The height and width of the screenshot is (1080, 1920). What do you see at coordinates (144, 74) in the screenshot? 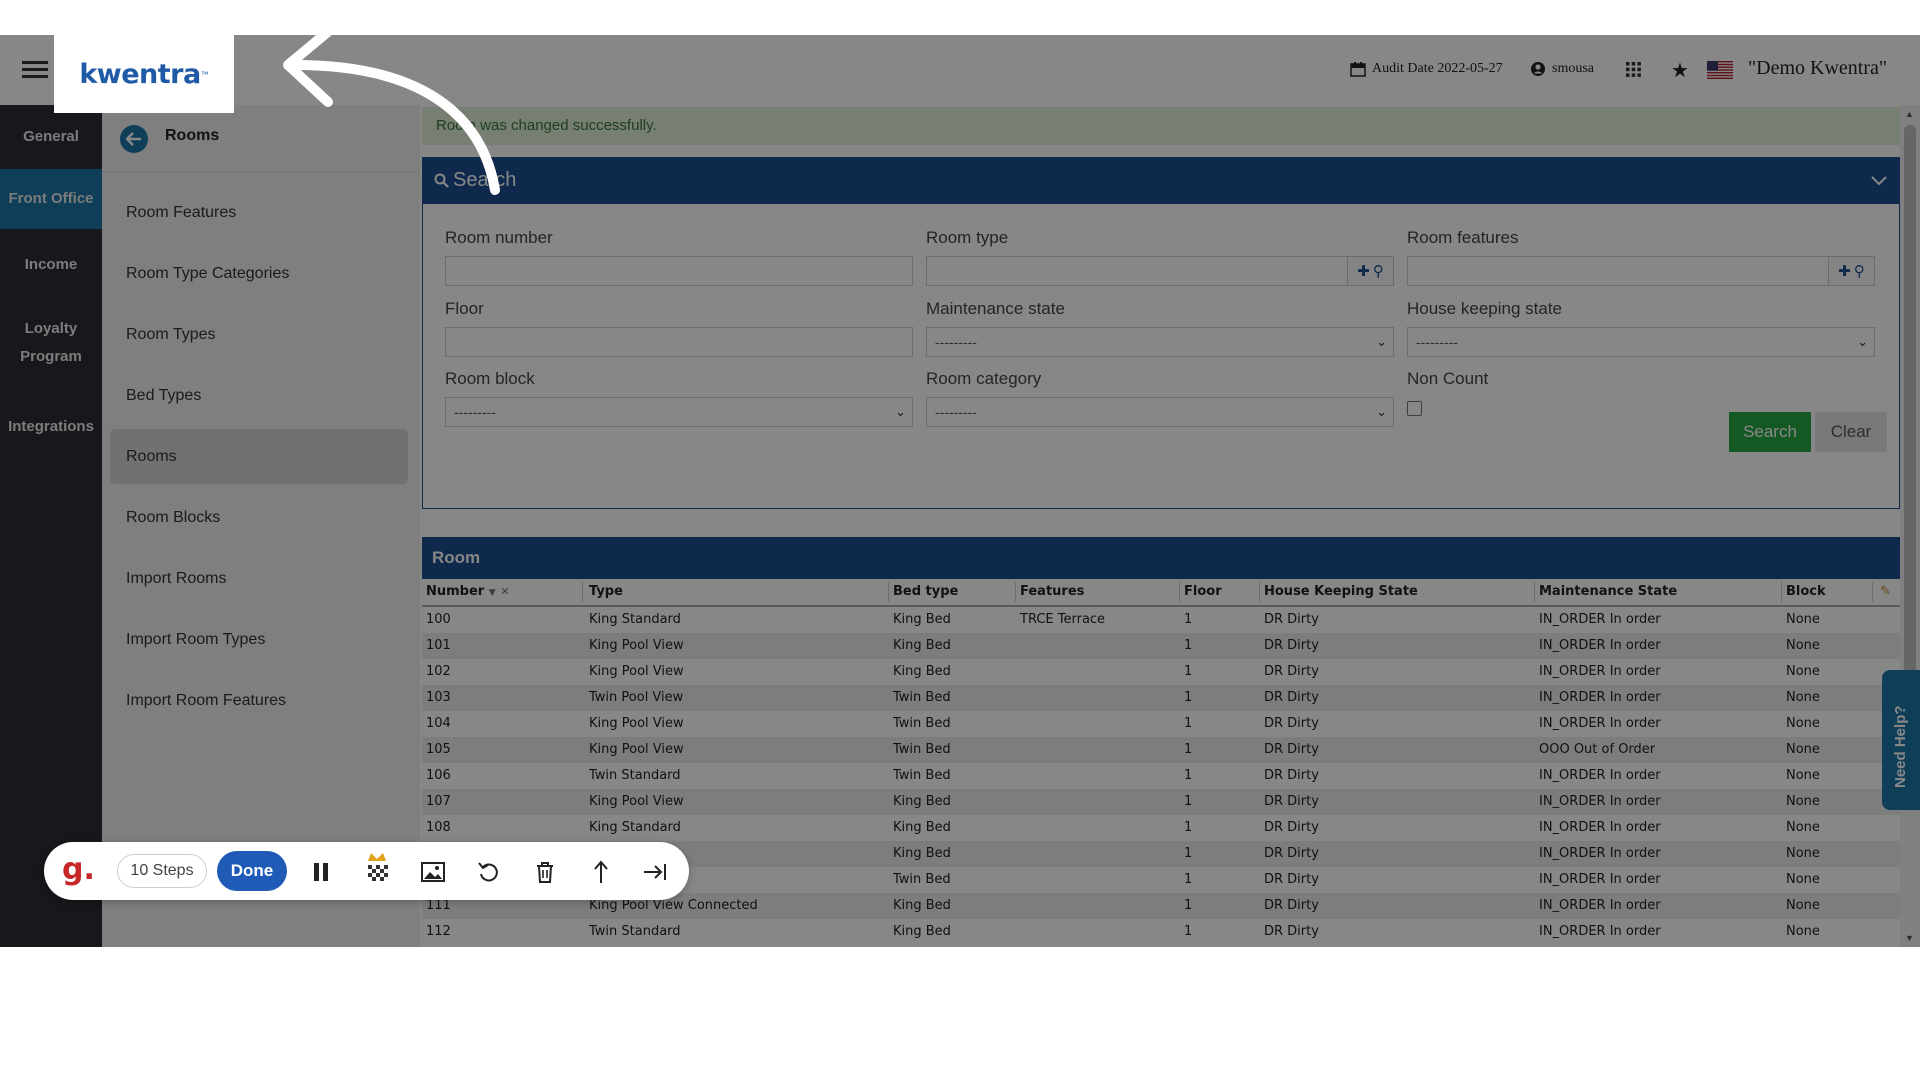
I see `kwentra-logo: kwentra ™` at bounding box center [144, 74].